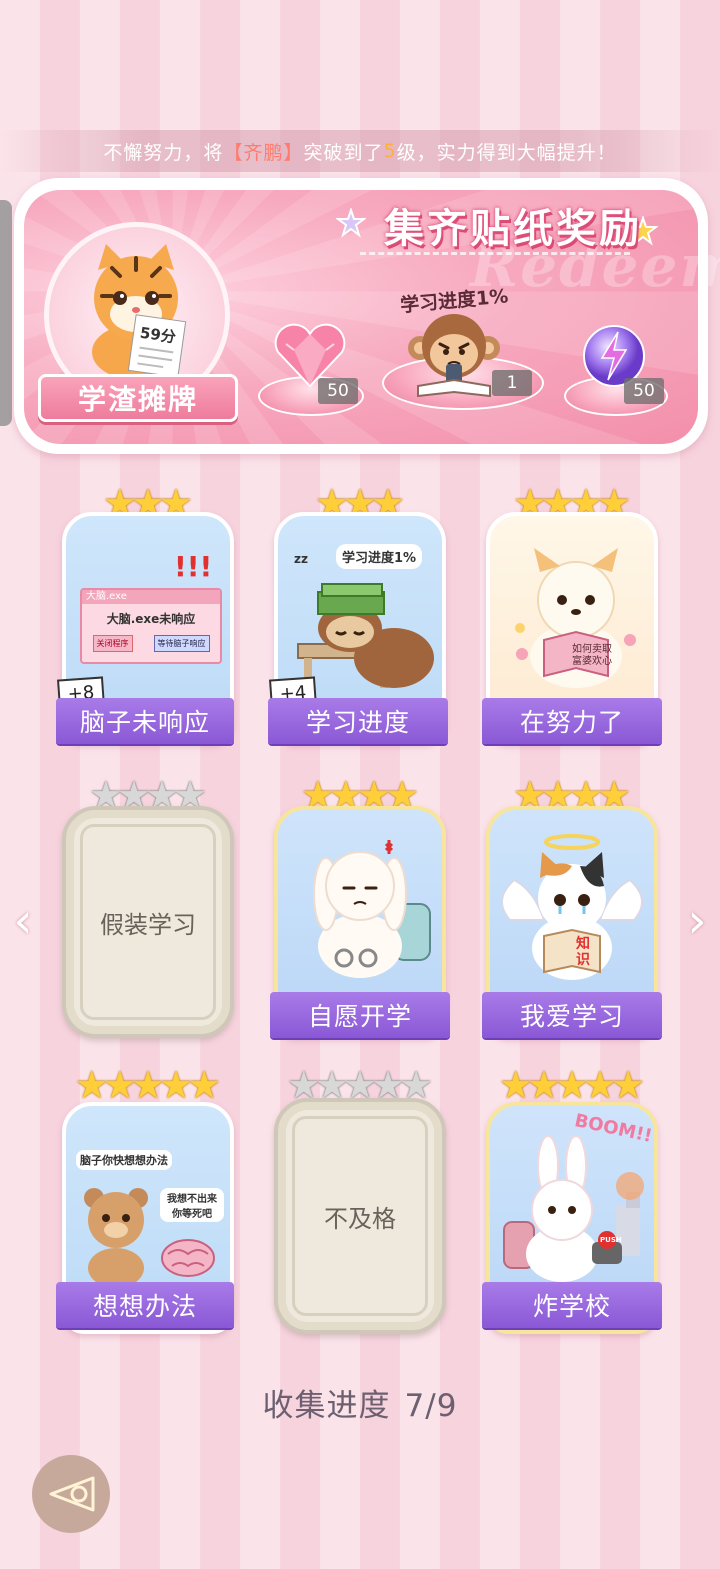  What do you see at coordinates (611, 1240) in the screenshot?
I see `art-push-button-text: PUSH` at bounding box center [611, 1240].